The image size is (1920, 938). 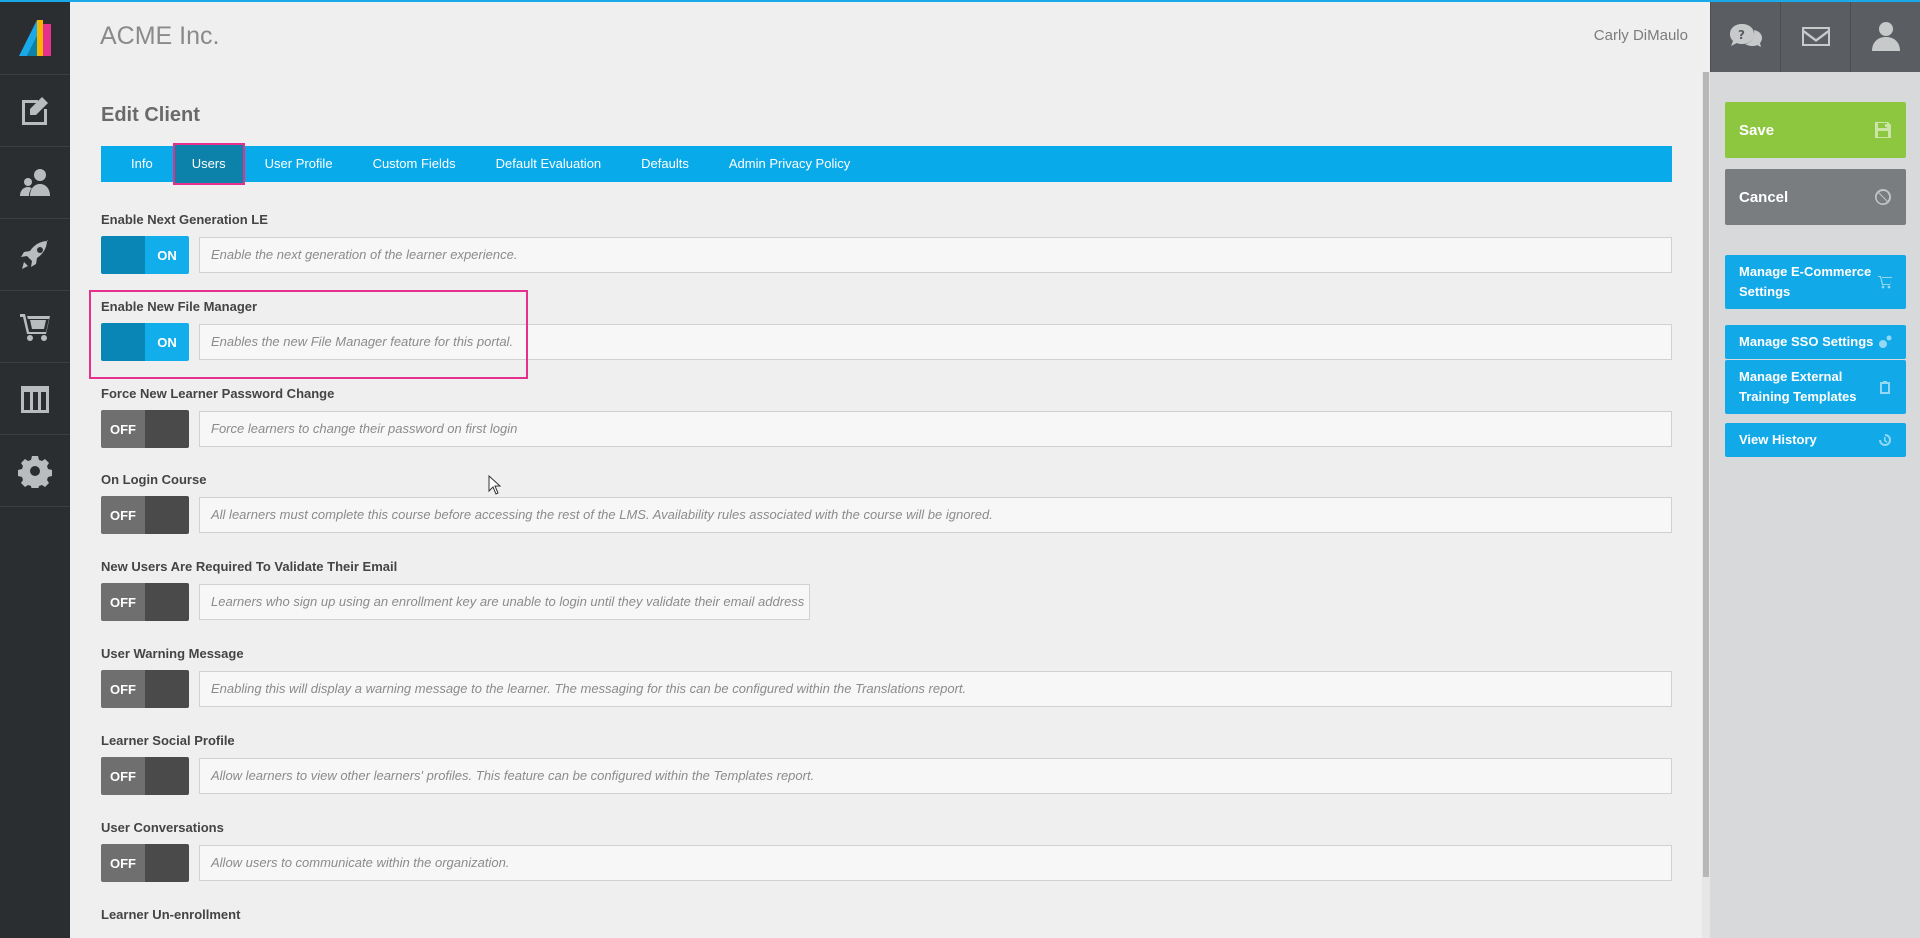 I want to click on setting-label: Enable Next Generation LE, so click(x=184, y=219).